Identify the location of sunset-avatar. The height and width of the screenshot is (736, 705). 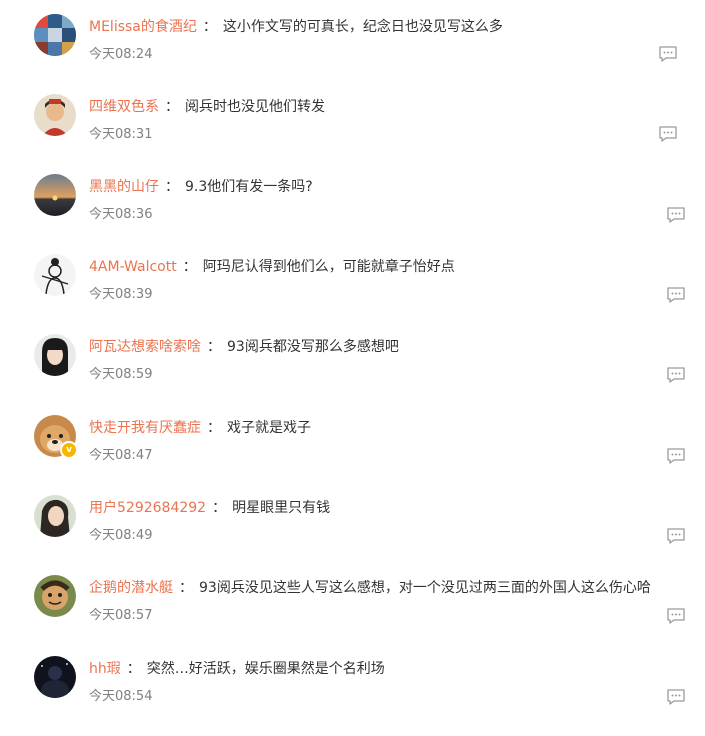
(55, 195).